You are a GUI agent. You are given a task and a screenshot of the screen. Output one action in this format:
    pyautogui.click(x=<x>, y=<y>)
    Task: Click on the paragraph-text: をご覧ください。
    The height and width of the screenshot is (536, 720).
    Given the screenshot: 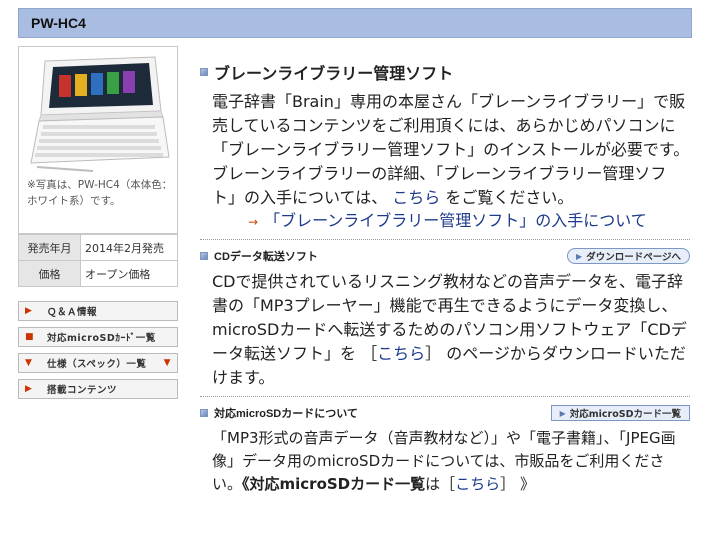 What is the action you would take?
    pyautogui.click(x=509, y=197)
    